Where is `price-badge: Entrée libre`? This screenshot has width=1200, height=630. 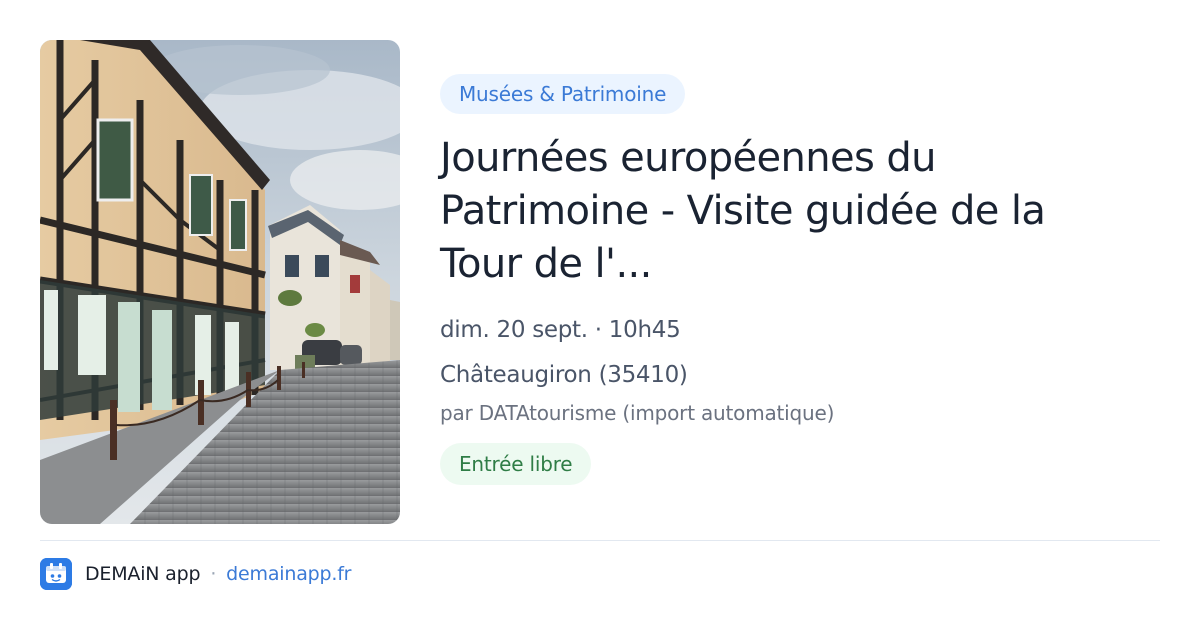
price-badge: Entrée libre is located at coordinates (516, 464).